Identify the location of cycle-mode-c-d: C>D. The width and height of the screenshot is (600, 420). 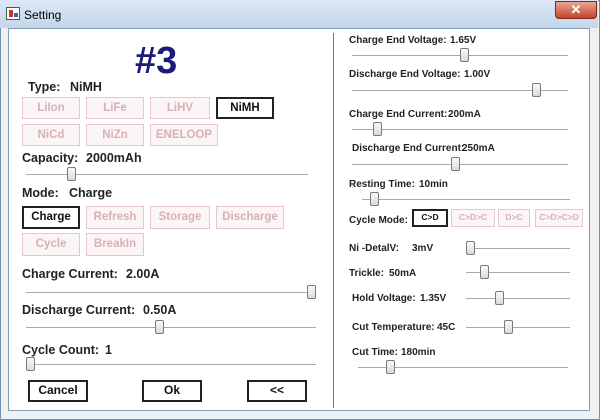
(430, 218).